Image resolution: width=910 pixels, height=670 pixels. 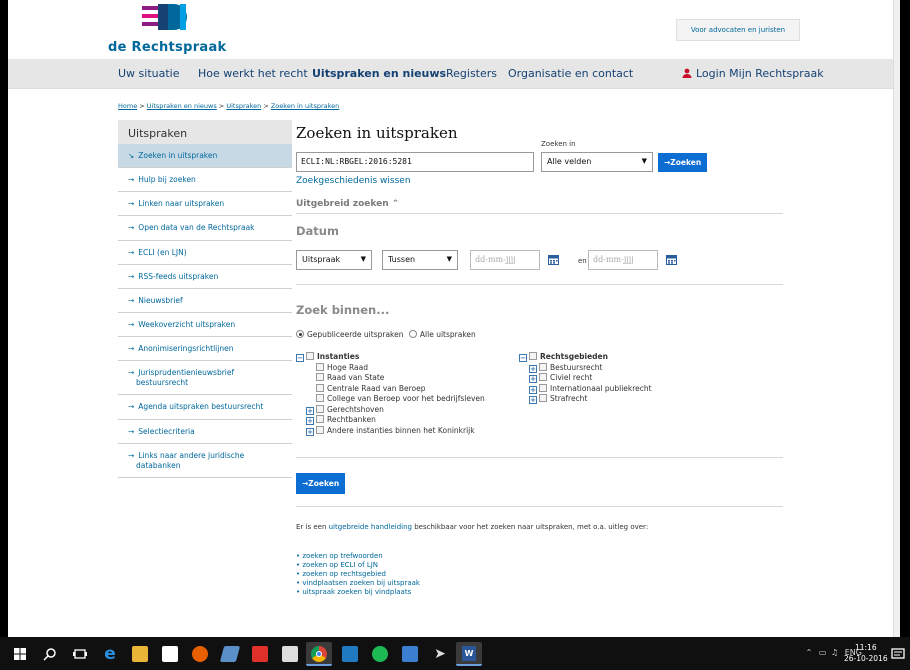 What do you see at coordinates (205, 432) in the screenshot?
I see `sidebar-item-selectiecriteria: → Selectiecriteria` at bounding box center [205, 432].